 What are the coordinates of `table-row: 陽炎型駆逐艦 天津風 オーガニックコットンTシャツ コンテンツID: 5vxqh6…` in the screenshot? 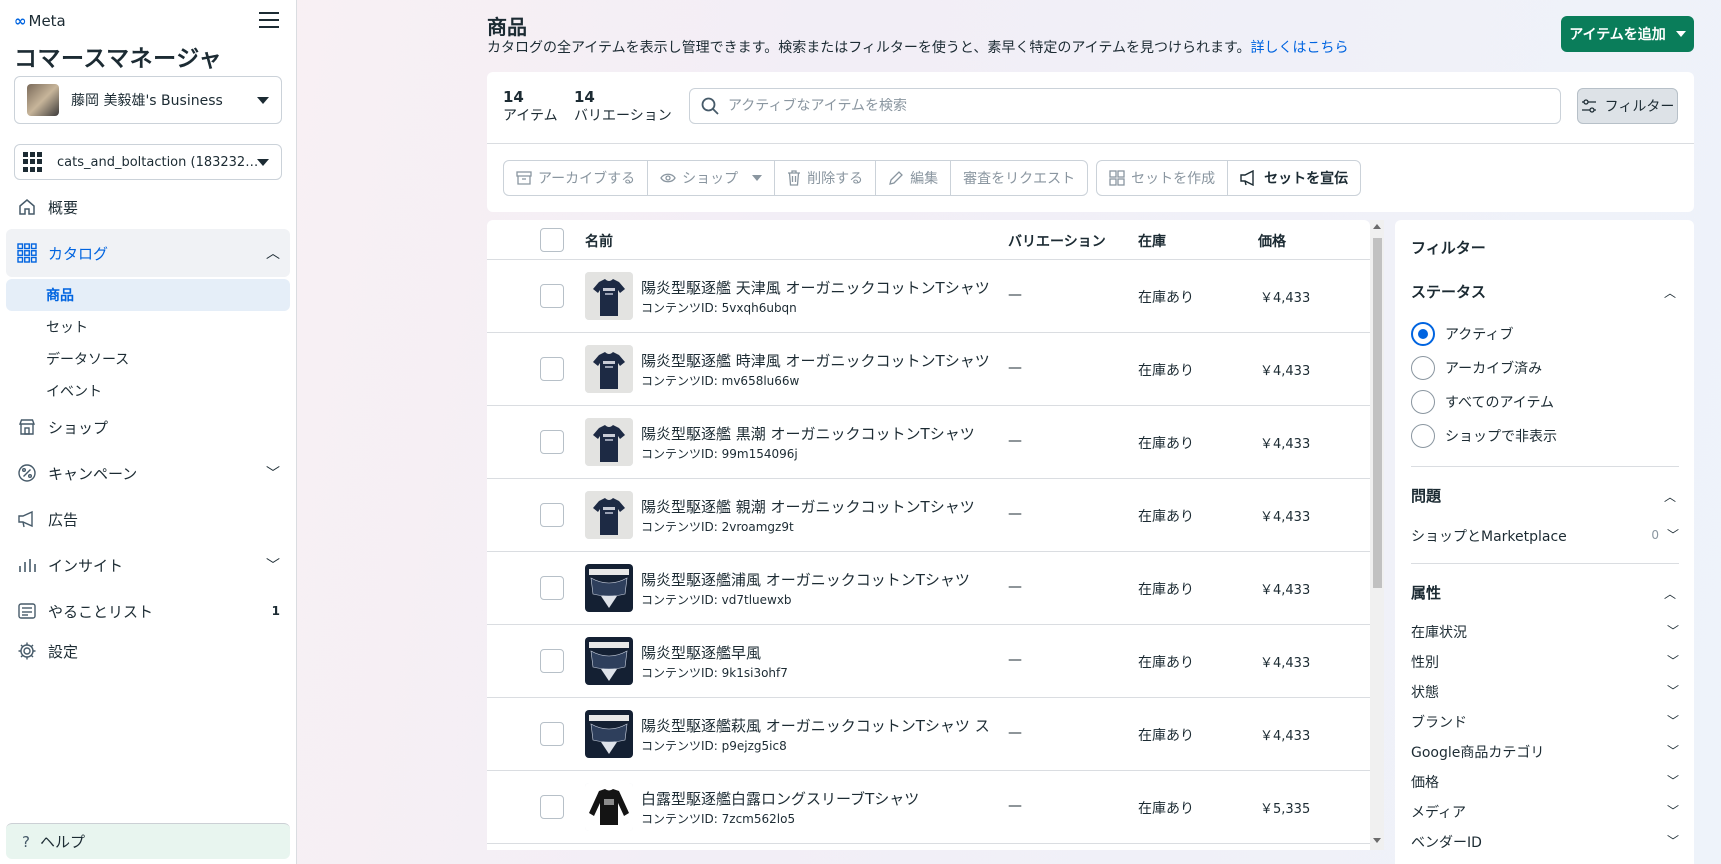 It's located at (928, 296).